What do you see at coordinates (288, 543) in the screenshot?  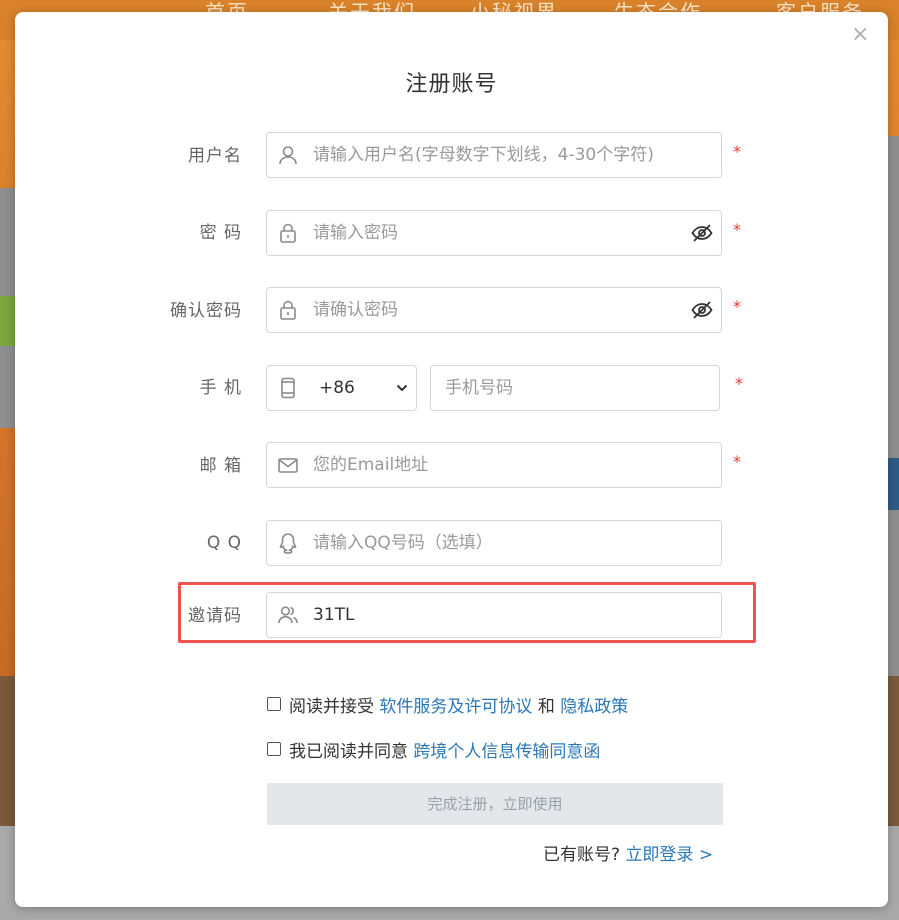 I see `qq-icon` at bounding box center [288, 543].